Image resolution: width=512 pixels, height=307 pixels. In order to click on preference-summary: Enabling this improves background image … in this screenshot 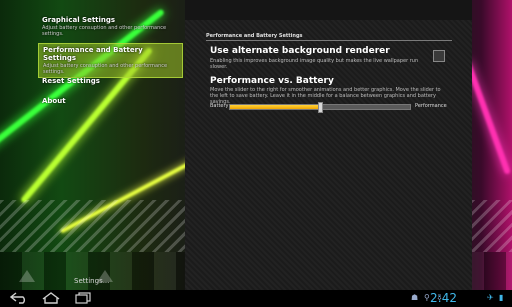, I will do `click(314, 64)`.